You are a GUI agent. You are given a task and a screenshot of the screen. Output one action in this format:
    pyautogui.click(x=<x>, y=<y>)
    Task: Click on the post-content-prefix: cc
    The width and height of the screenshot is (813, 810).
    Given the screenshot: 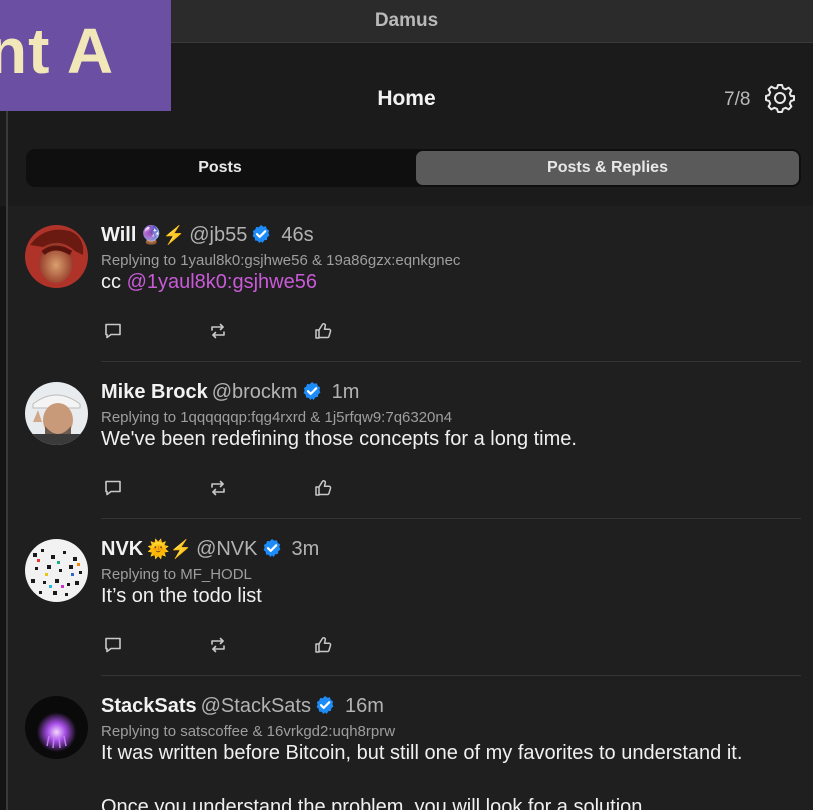 What is the action you would take?
    pyautogui.click(x=114, y=282)
    